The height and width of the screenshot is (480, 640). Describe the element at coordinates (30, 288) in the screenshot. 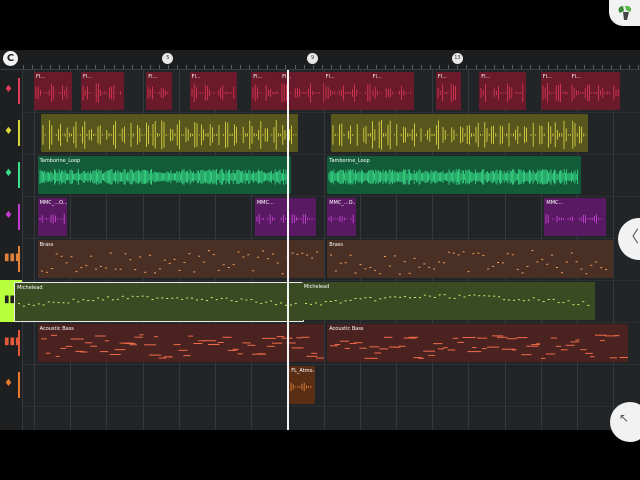

I see `clip-label: Michelead` at that location.